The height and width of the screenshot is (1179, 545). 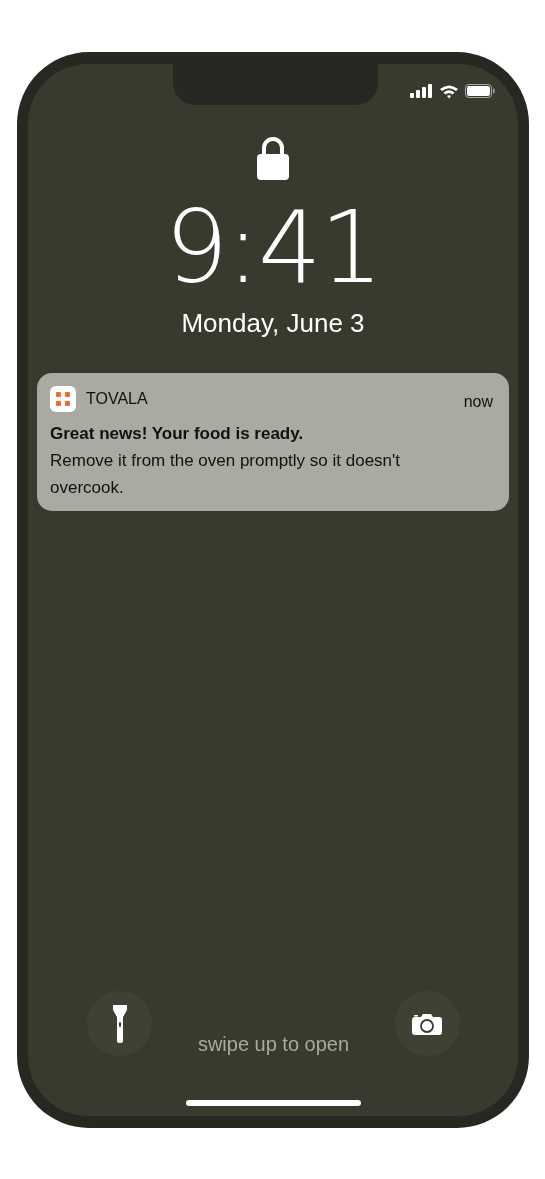 I want to click on flashlight-icon, so click(x=119, y=1023).